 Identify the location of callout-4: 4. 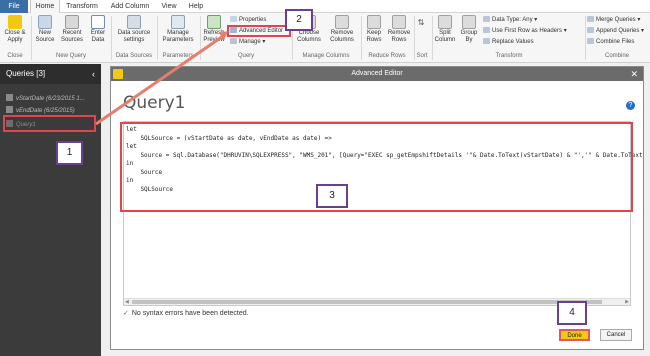
(572, 313).